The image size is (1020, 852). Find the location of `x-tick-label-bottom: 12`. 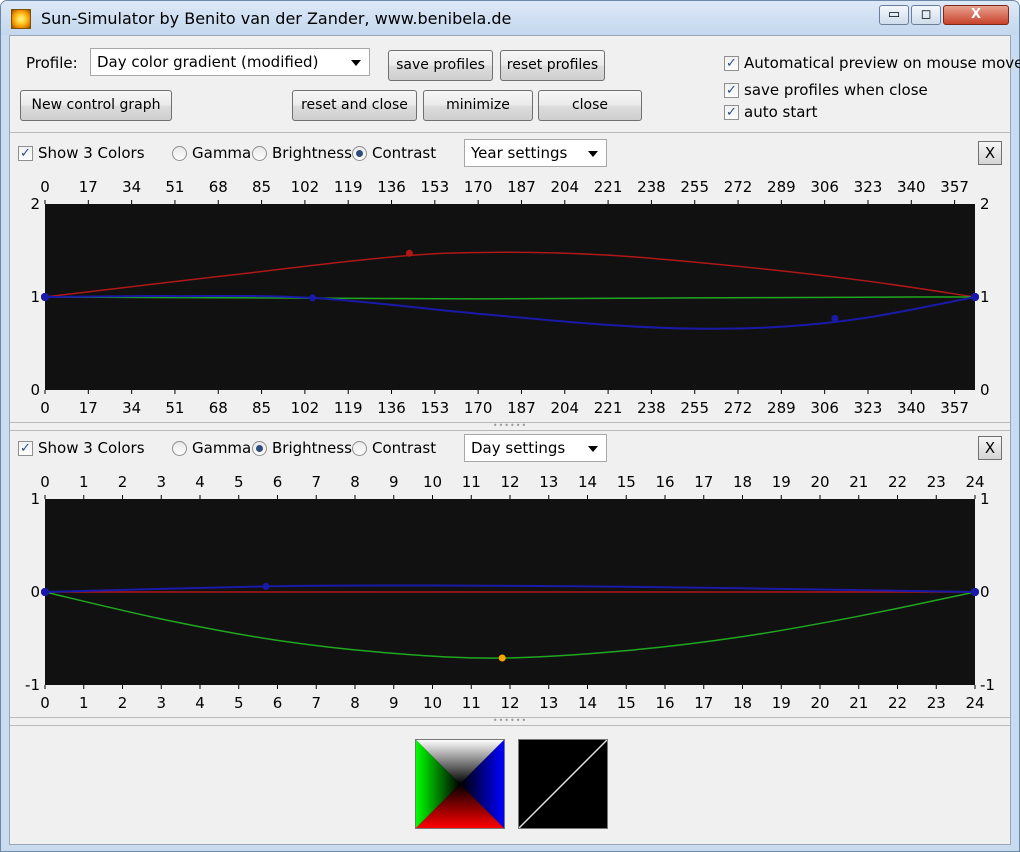

x-tick-label-bottom: 12 is located at coordinates (509, 703).